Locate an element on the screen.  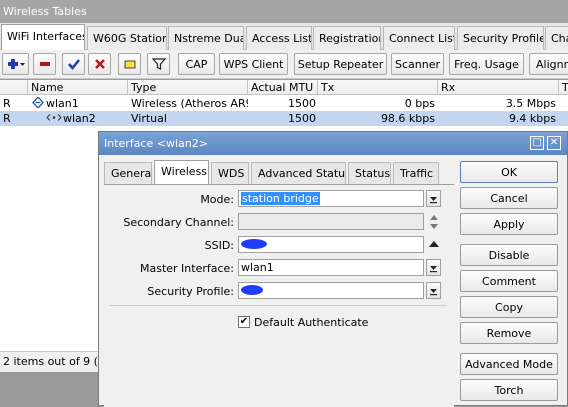
comment-button is located at coordinates (129, 64).